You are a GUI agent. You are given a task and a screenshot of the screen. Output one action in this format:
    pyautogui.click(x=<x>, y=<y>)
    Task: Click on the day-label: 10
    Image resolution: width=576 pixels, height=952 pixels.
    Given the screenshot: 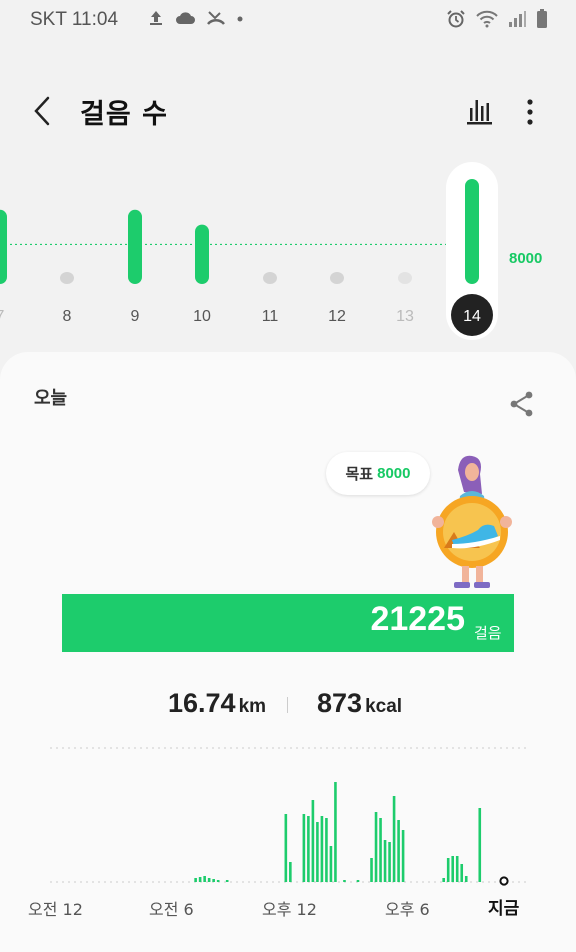 What is the action you would take?
    pyautogui.click(x=202, y=316)
    